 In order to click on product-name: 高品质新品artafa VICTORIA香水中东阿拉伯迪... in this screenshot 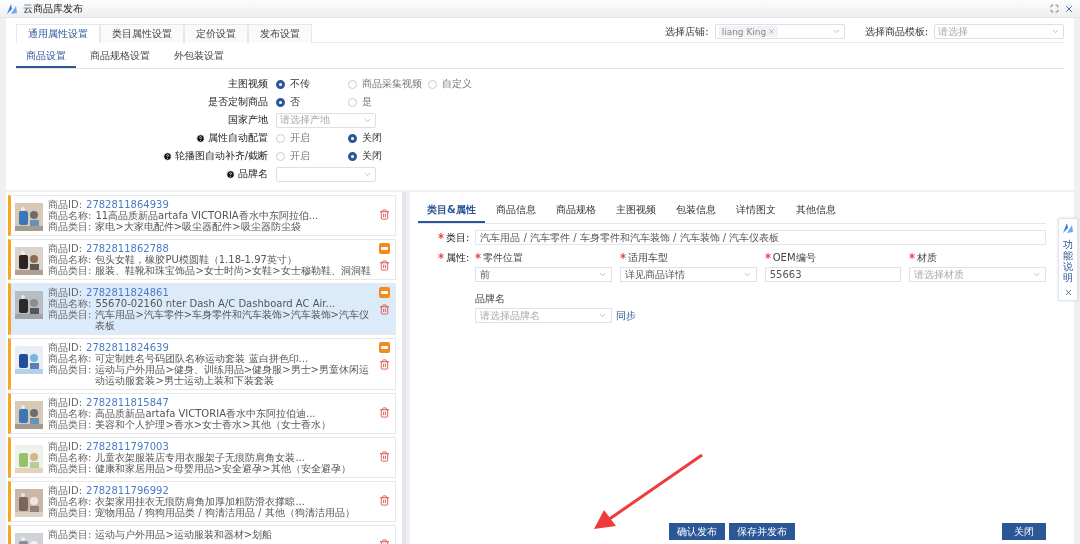, I will do `click(206, 413)`.